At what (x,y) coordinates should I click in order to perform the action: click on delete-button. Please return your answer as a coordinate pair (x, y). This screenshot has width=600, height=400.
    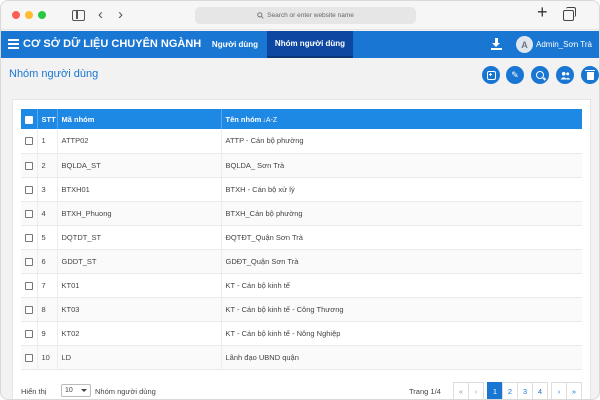
    Looking at the image, I should click on (590, 75).